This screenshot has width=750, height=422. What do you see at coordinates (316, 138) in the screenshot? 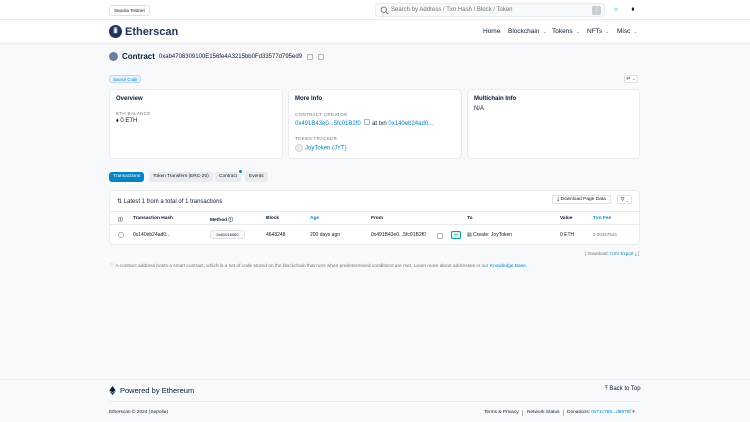
I see `token-tracker-label: TOKEN TRACKER` at bounding box center [316, 138].